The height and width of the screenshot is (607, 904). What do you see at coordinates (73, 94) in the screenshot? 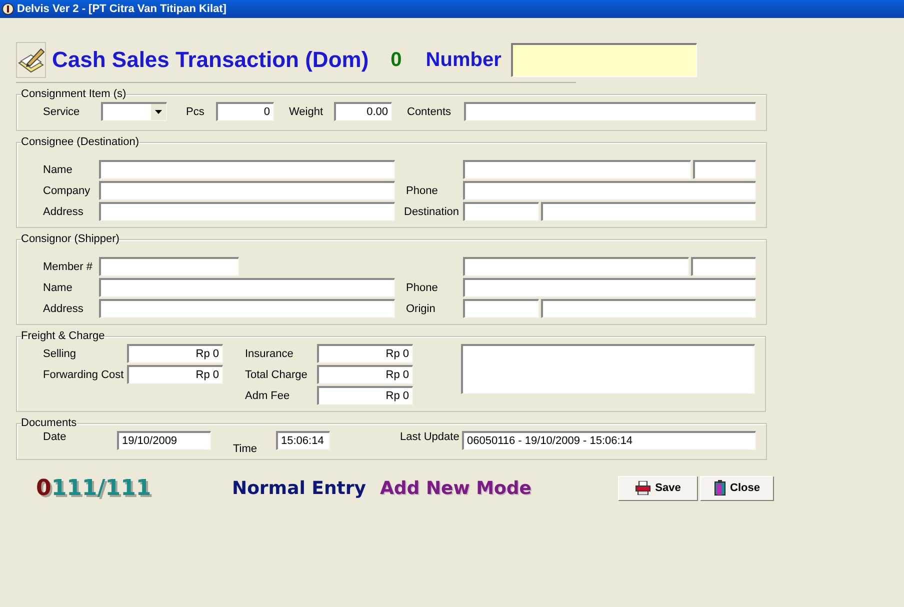
I see `group-legend: Consignment Item (s)` at bounding box center [73, 94].